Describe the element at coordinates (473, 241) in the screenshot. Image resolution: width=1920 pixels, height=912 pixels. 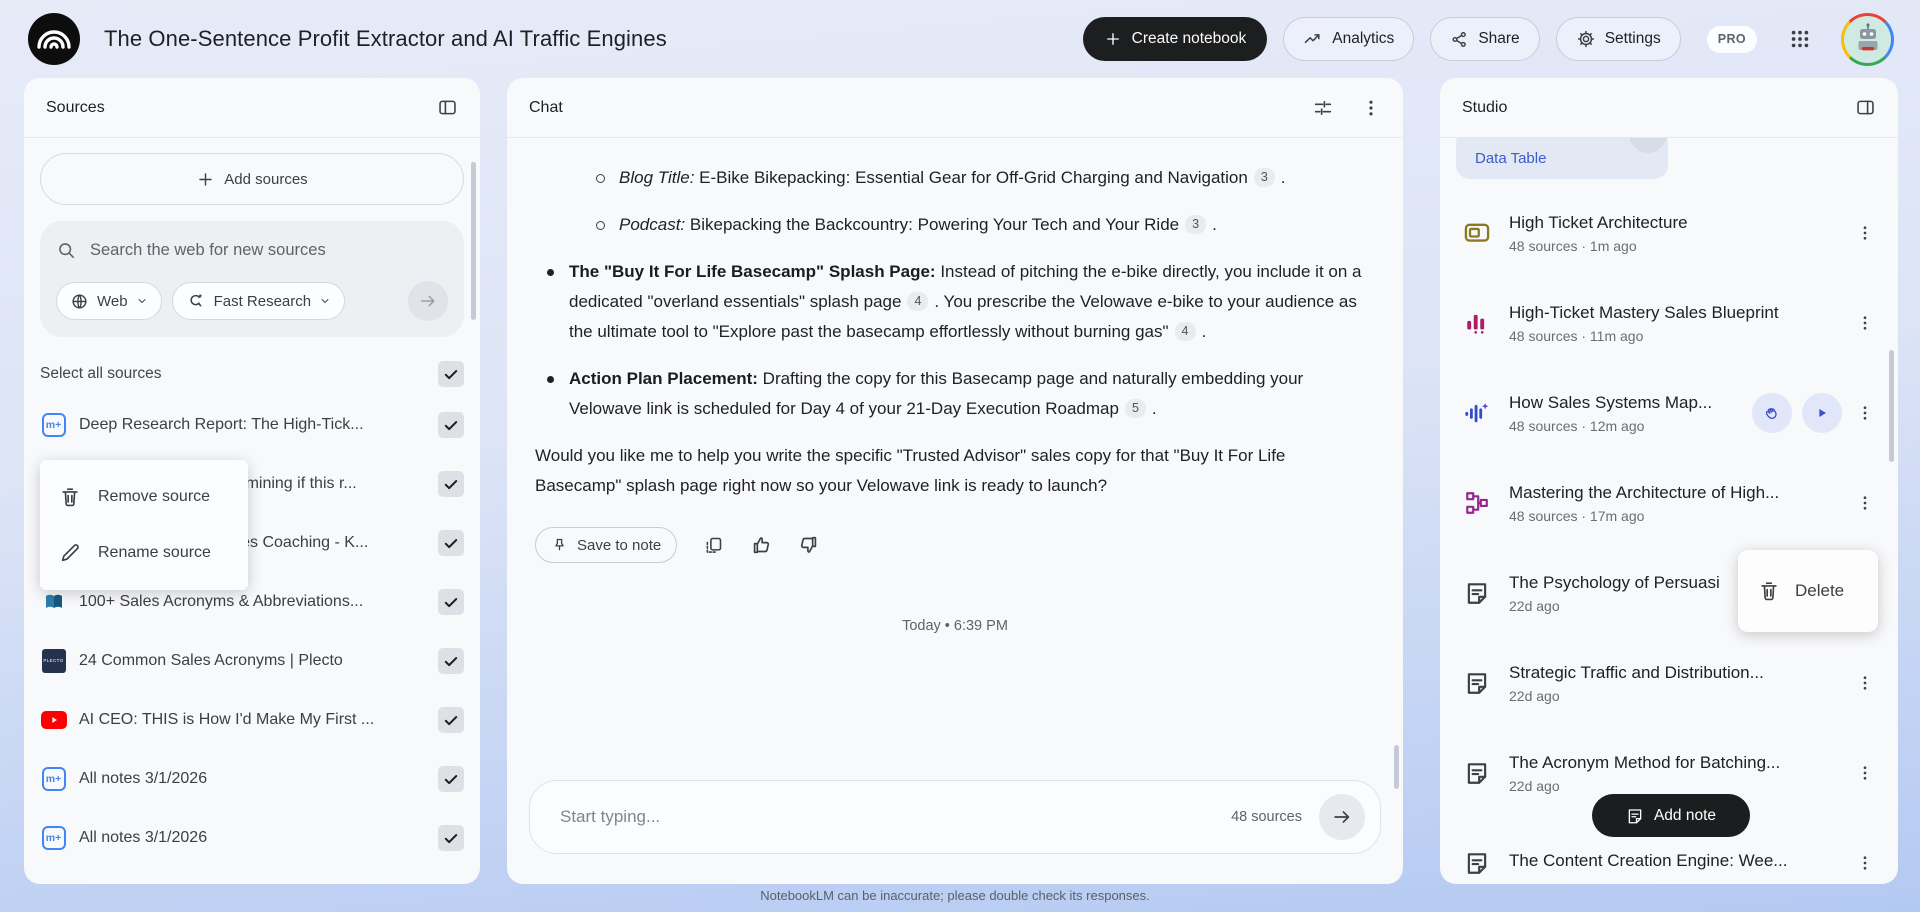
I see `sources-scrollbar` at that location.